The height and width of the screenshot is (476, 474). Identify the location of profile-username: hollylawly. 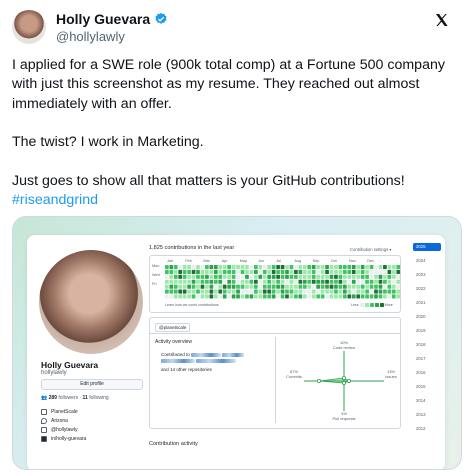
(54, 373).